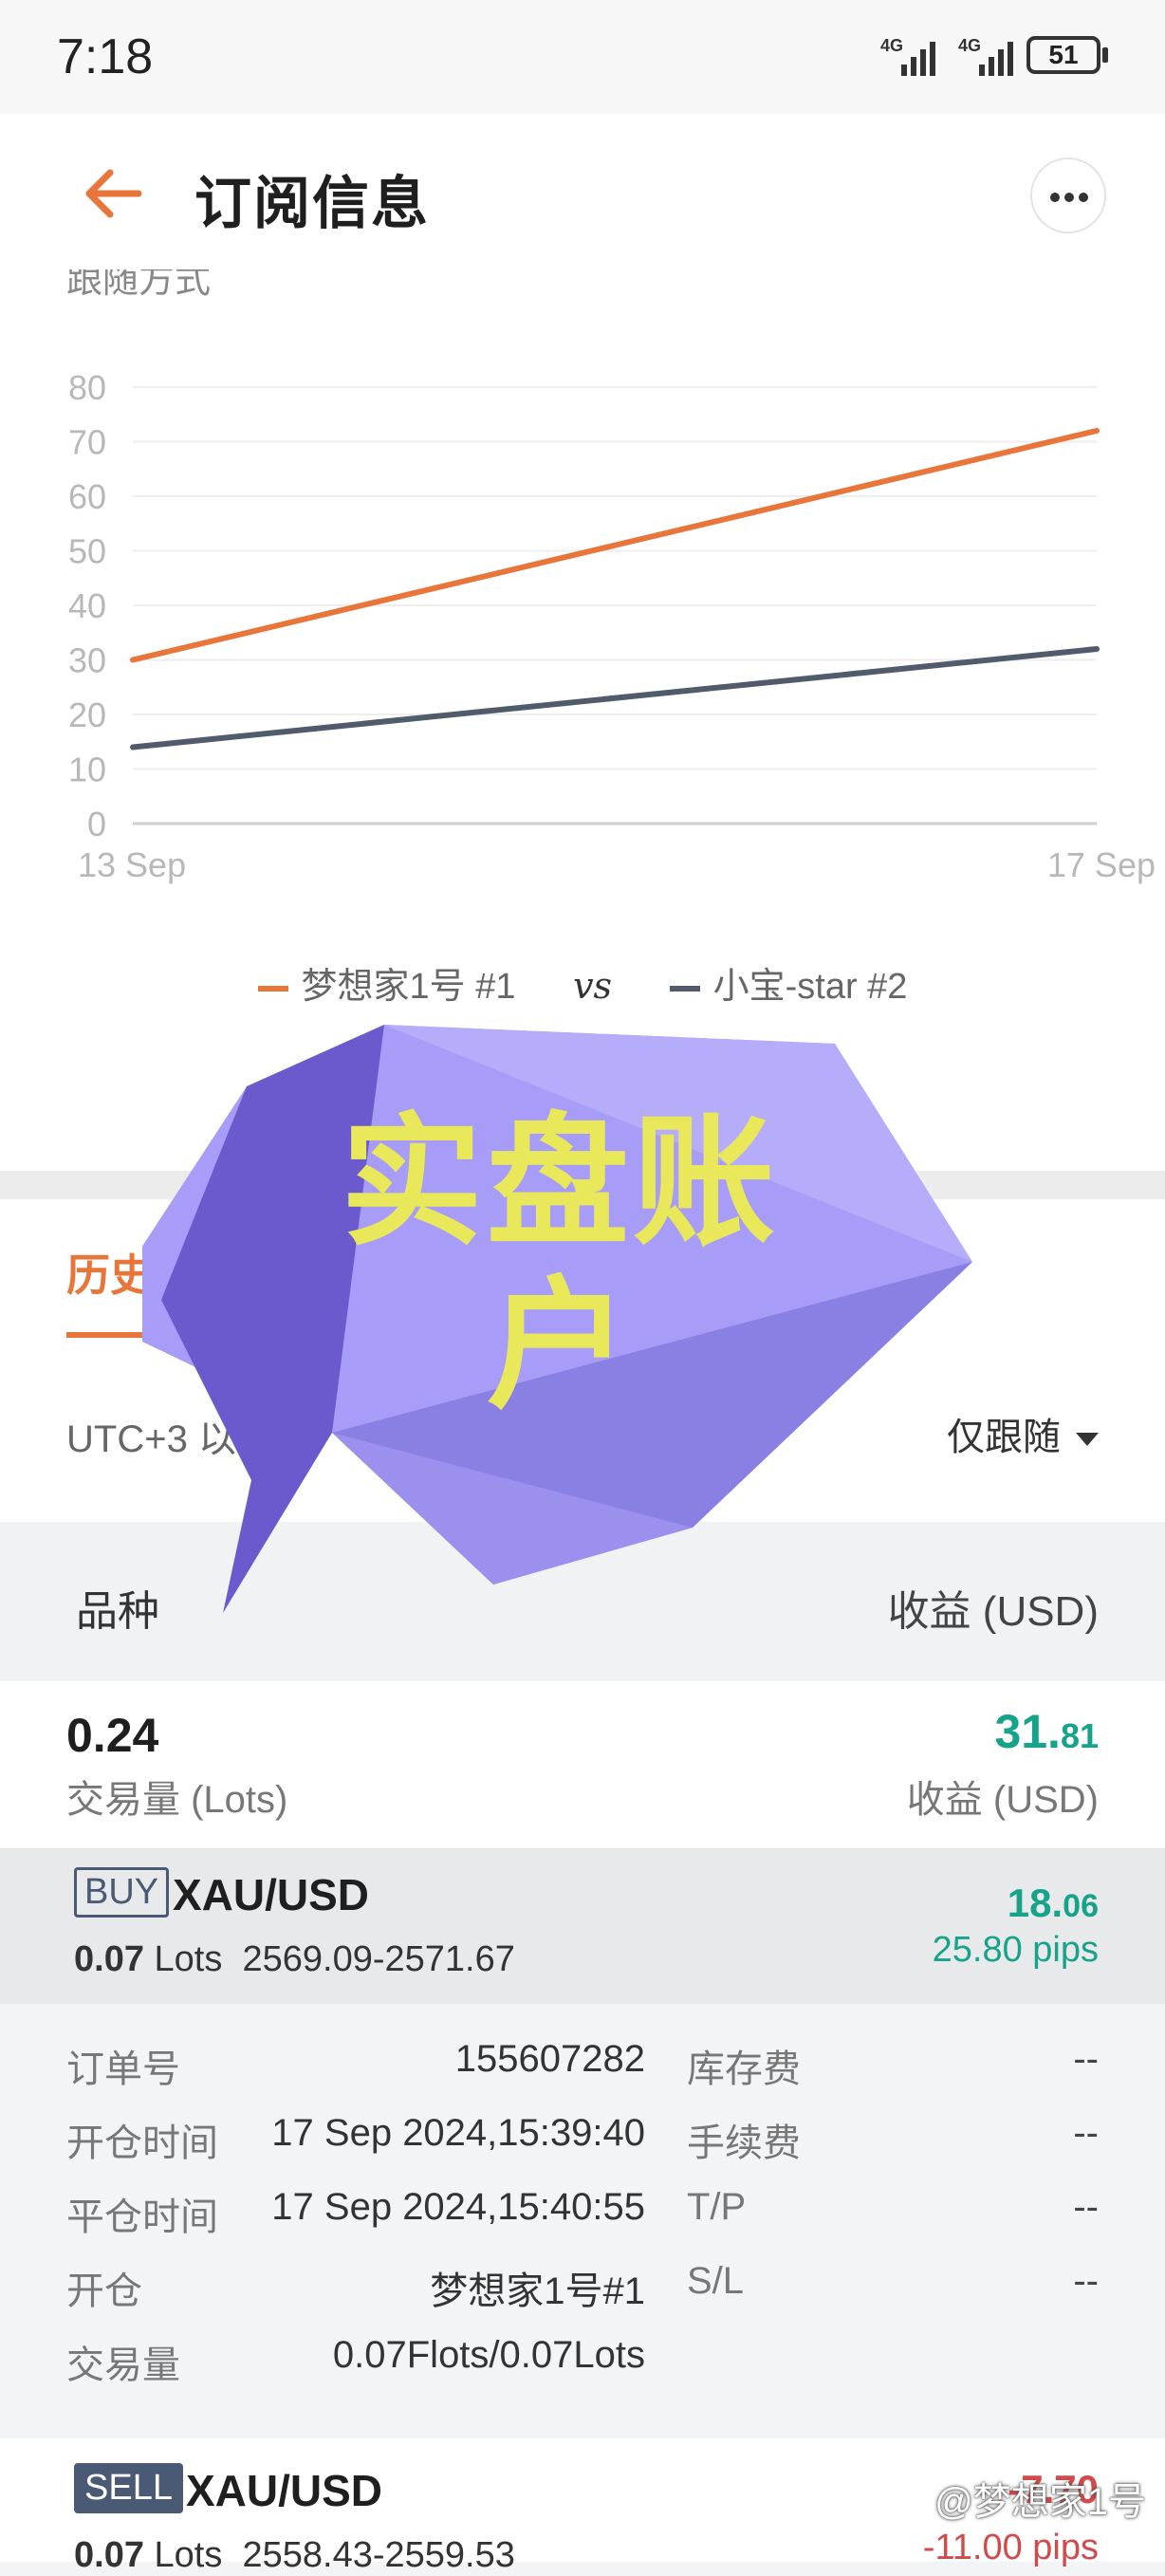  Describe the element at coordinates (96, 824) in the screenshot. I see `y-tick-label: 0` at that location.